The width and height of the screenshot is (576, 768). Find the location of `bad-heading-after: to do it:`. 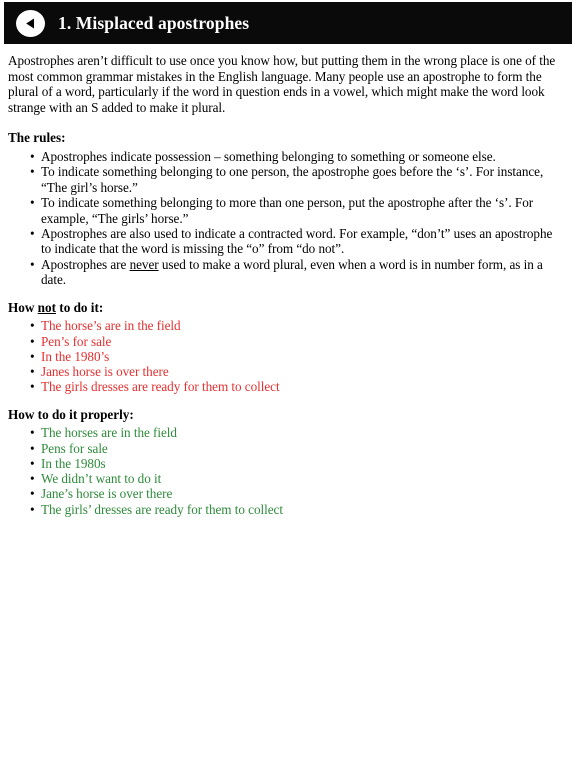

bad-heading-after: to do it: is located at coordinates (80, 307).